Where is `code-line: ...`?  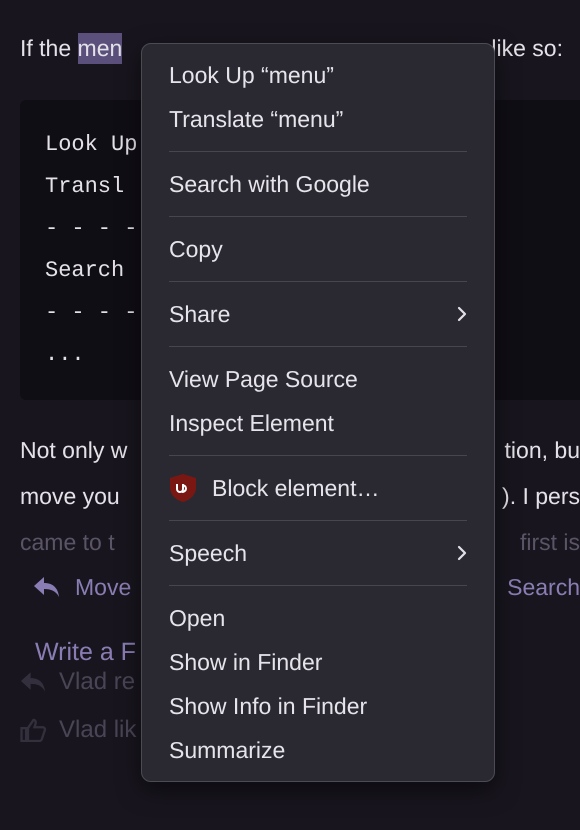
code-line: ... is located at coordinates (65, 355).